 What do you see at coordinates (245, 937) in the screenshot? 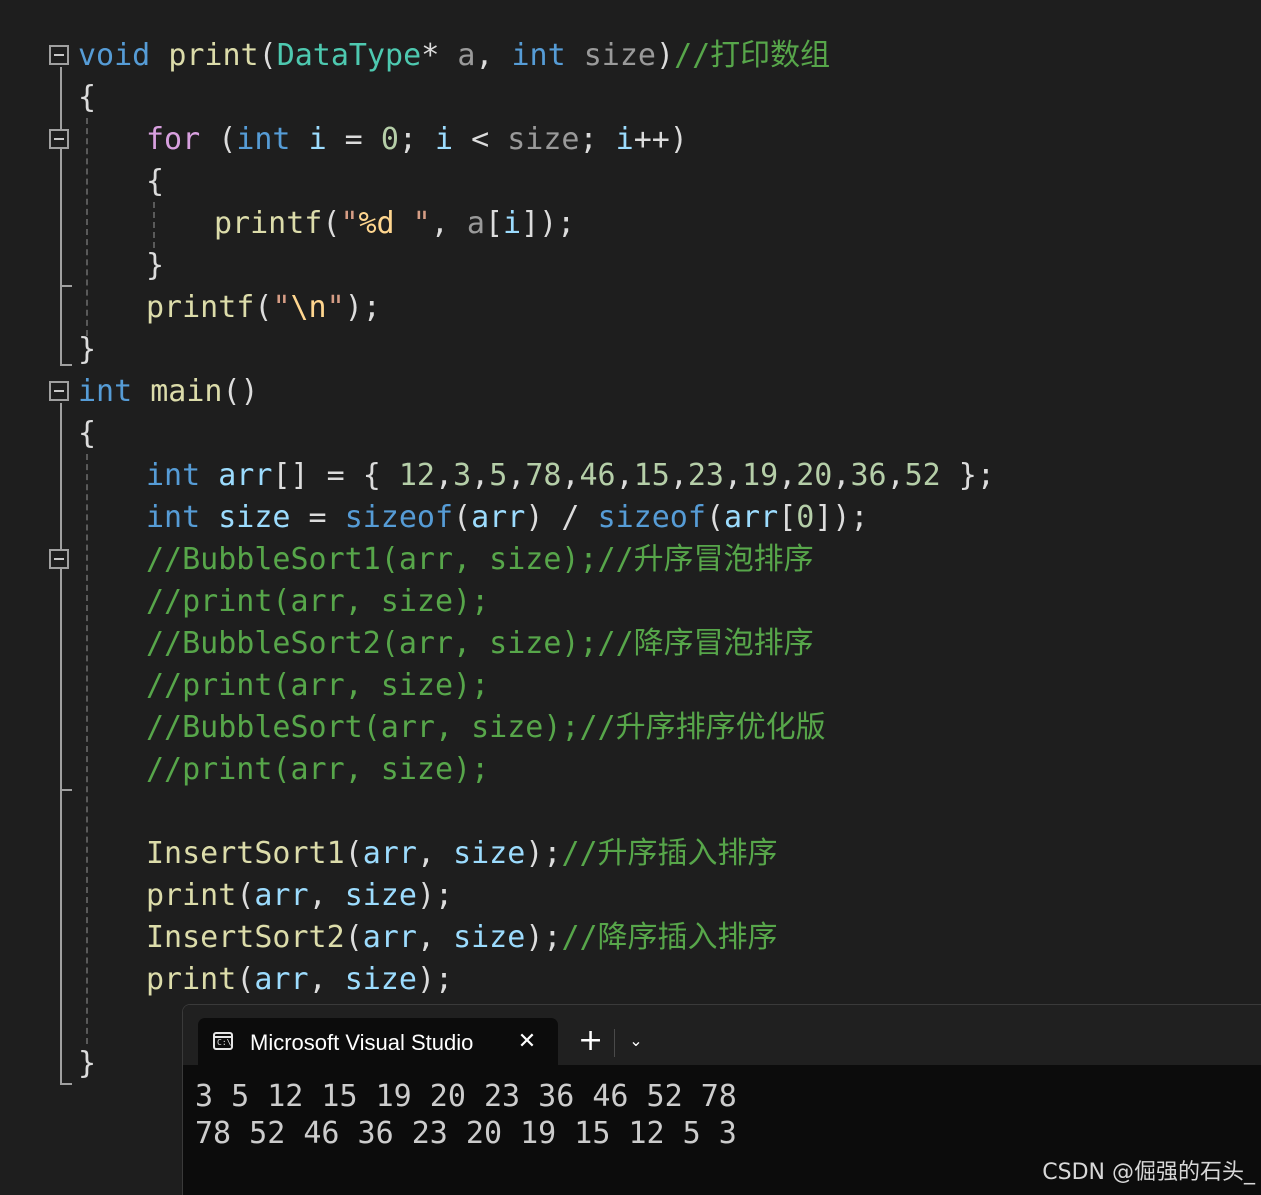
I see `code-token: InsertSort2` at bounding box center [245, 937].